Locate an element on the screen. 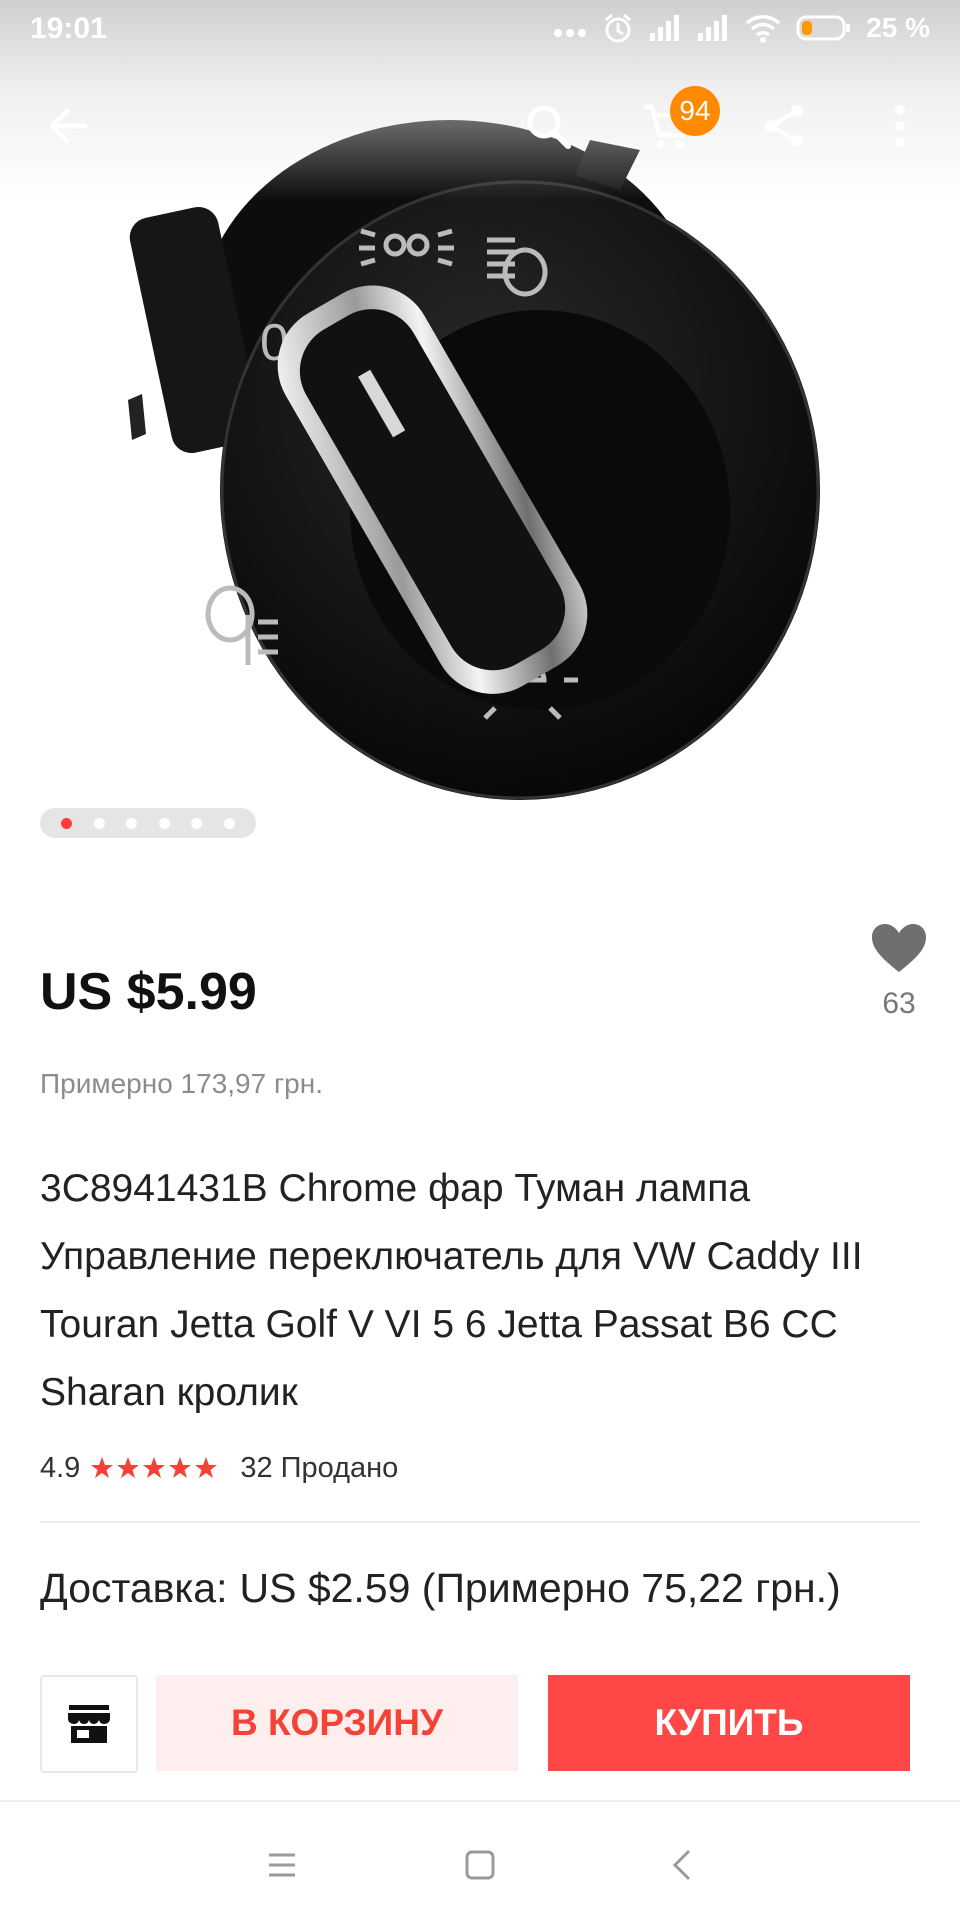 The image size is (960, 1920). cart-count-badge: 94 is located at coordinates (695, 111).